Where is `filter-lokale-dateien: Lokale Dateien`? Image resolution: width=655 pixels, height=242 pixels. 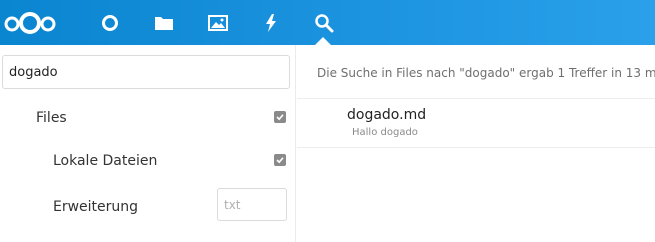
filter-lokale-dateien: Lokale Dateien is located at coordinates (148, 161).